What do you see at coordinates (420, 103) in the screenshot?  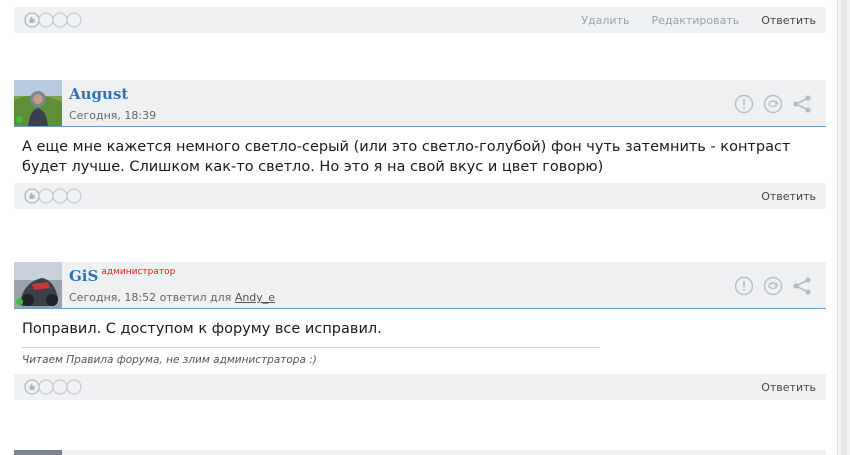 I see `post-header: August Сегодня, 18:39` at bounding box center [420, 103].